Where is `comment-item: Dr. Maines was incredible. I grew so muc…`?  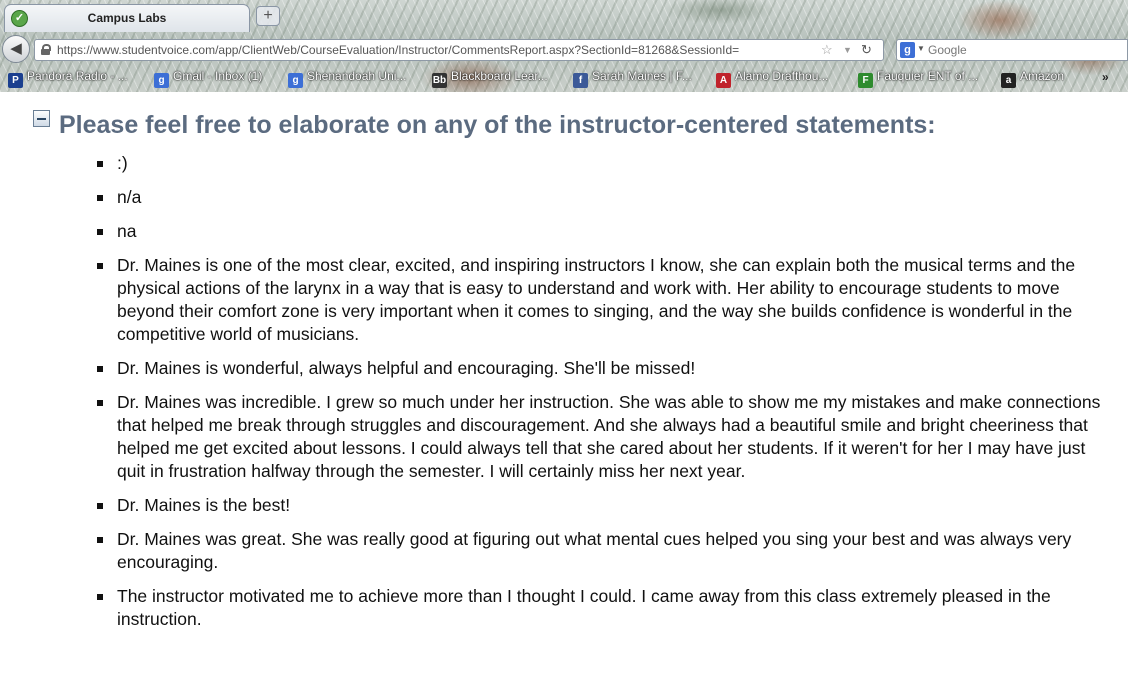
comment-item: Dr. Maines was incredible. I grew so muc… is located at coordinates (562, 437).